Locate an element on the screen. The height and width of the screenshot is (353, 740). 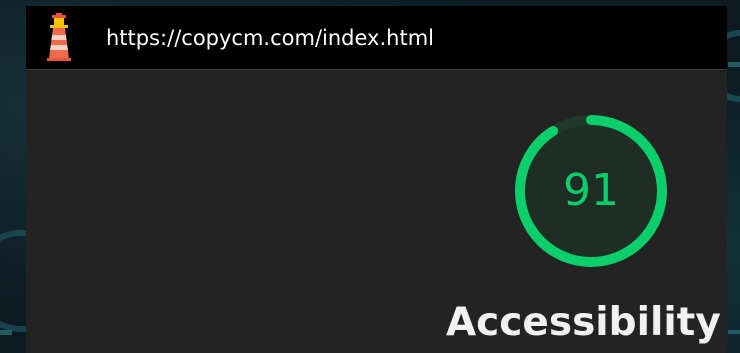
lighthouse-icon is located at coordinates (59, 37).